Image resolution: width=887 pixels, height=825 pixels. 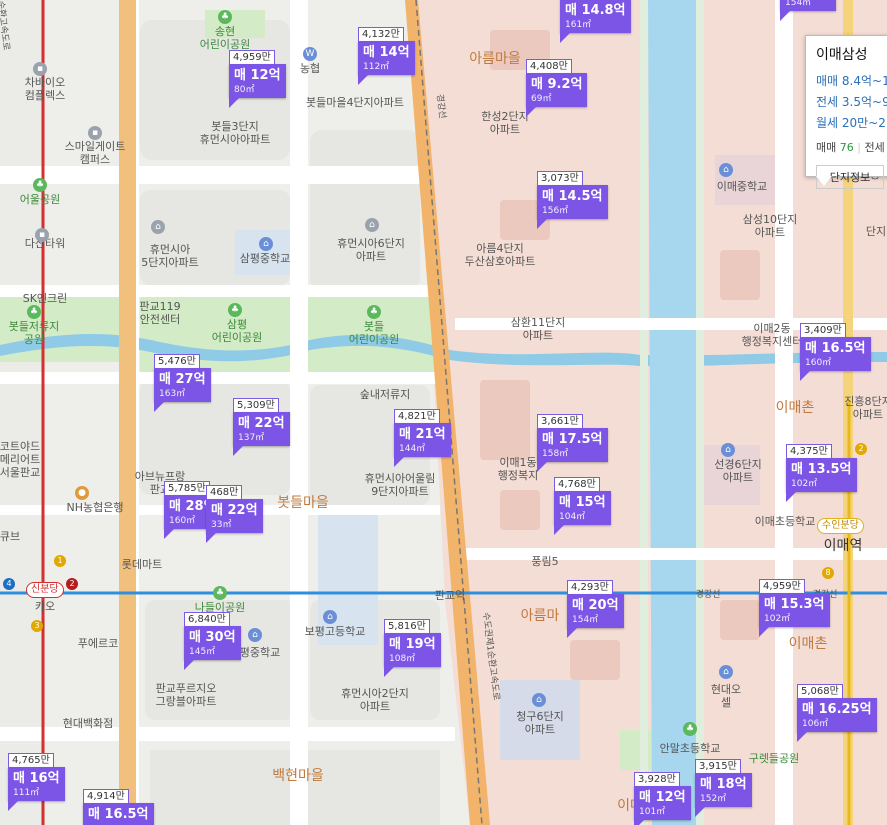 What do you see at coordinates (170, 256) in the screenshot?
I see `place-label: 휴먼시아 5단지아파트` at bounding box center [170, 256].